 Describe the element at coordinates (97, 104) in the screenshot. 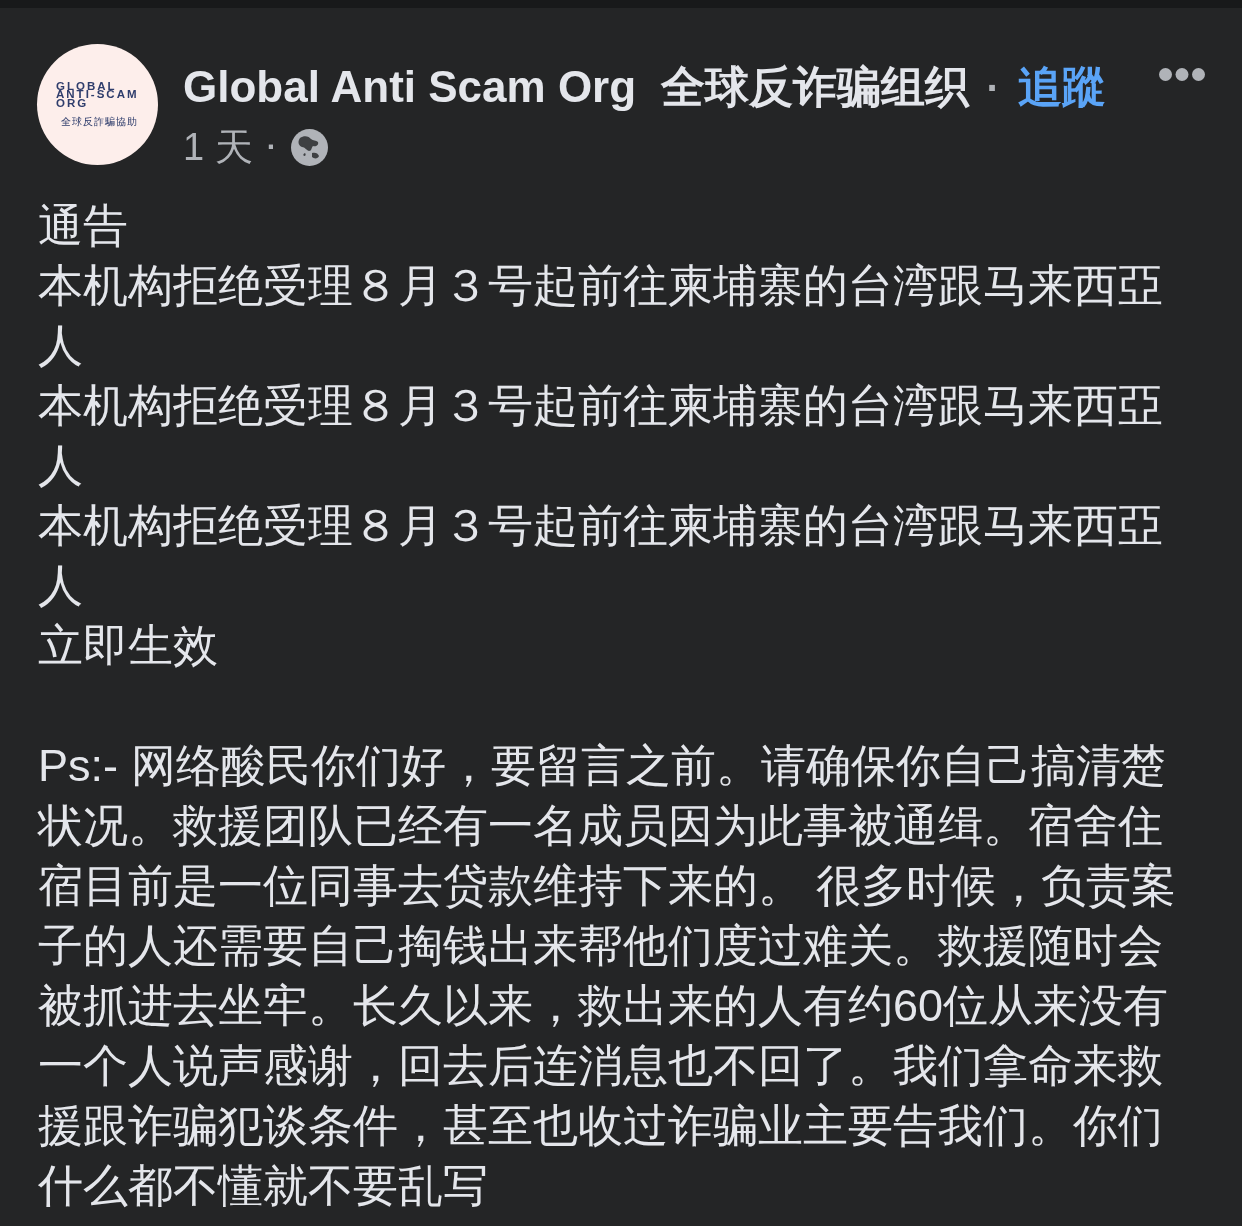

I see `logo-avatar: GLOBAL ANTI-SCAM ORG 全球反詐騙協助` at that location.